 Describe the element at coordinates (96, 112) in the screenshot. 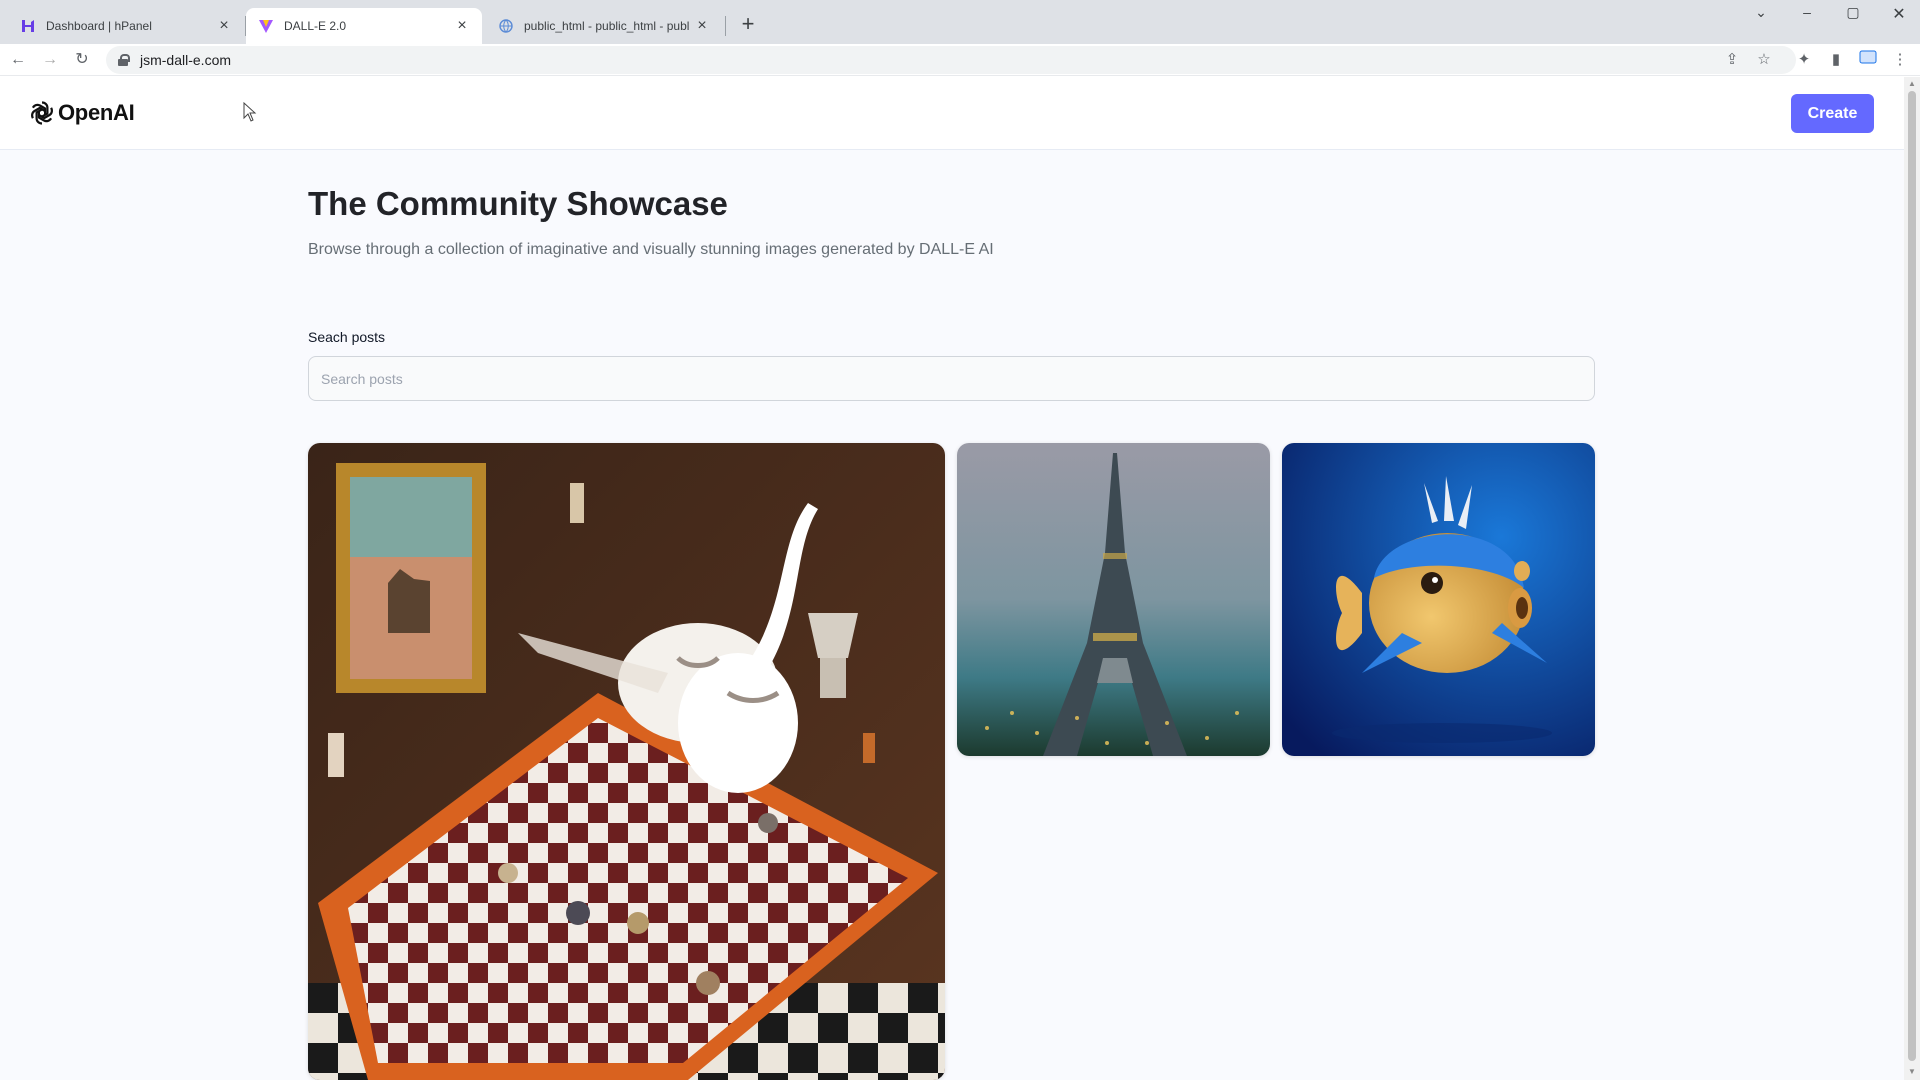

I see `logo-text: OpenAI` at that location.